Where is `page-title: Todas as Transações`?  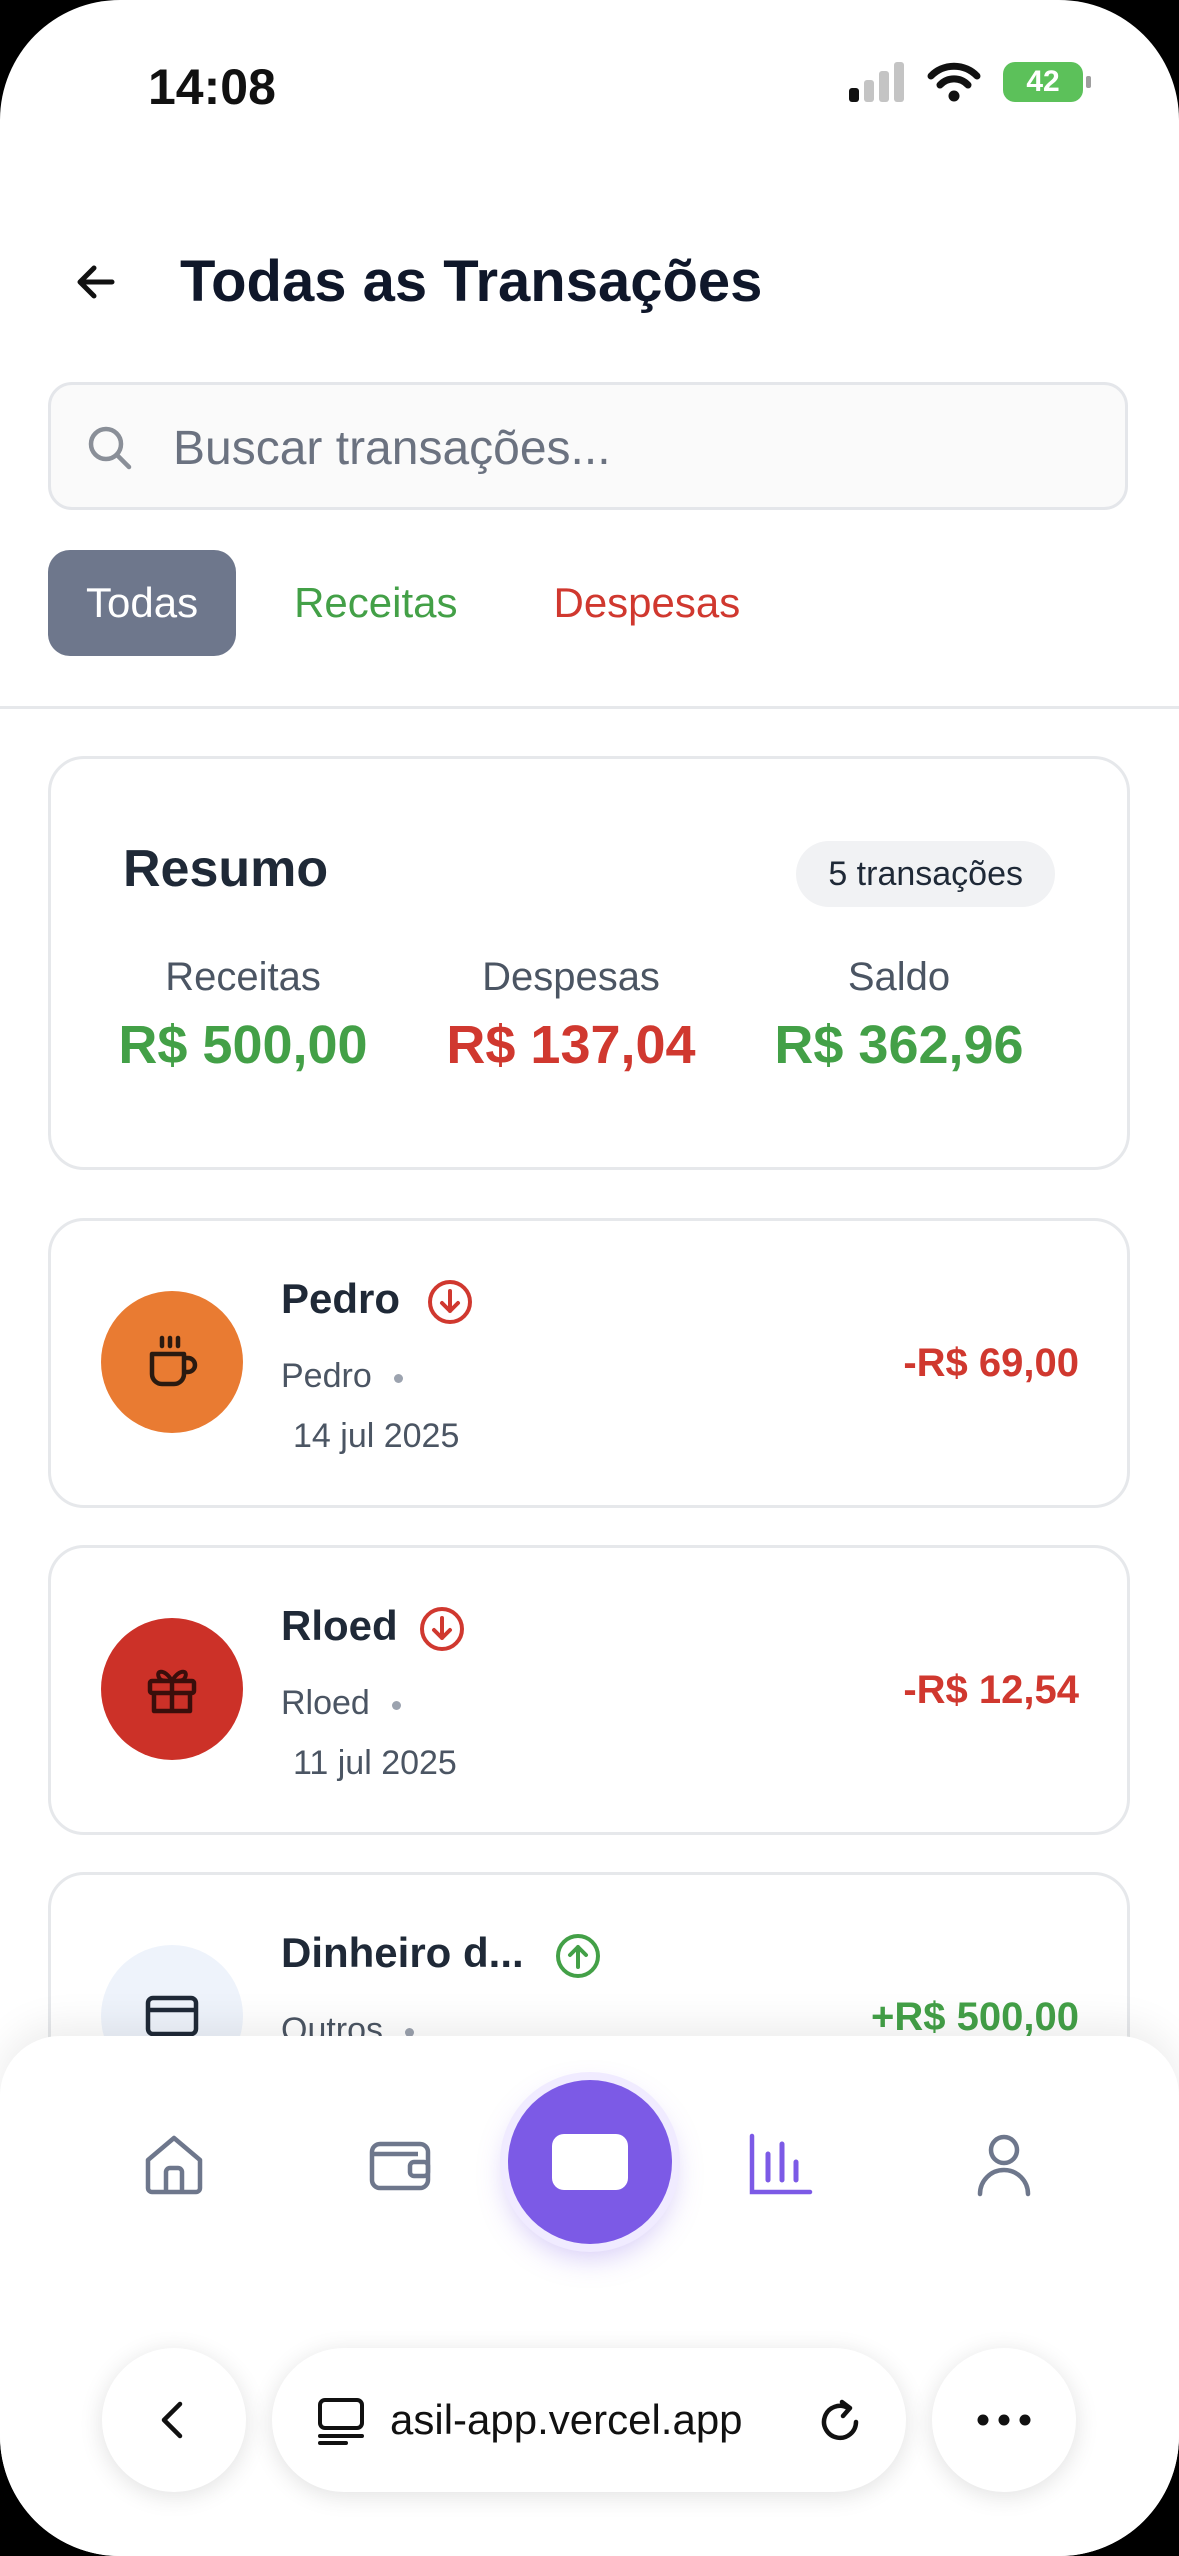
page-title: Todas as Transações is located at coordinates (471, 281).